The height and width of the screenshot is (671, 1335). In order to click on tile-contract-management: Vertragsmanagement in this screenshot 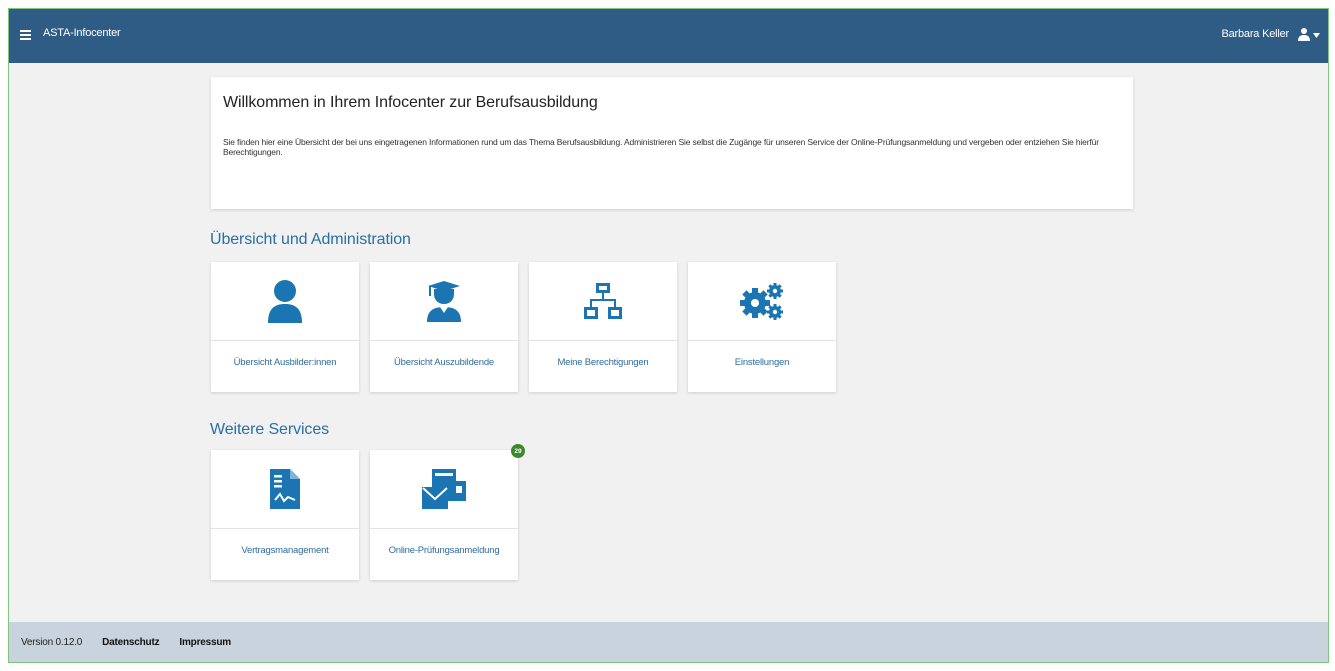, I will do `click(285, 515)`.